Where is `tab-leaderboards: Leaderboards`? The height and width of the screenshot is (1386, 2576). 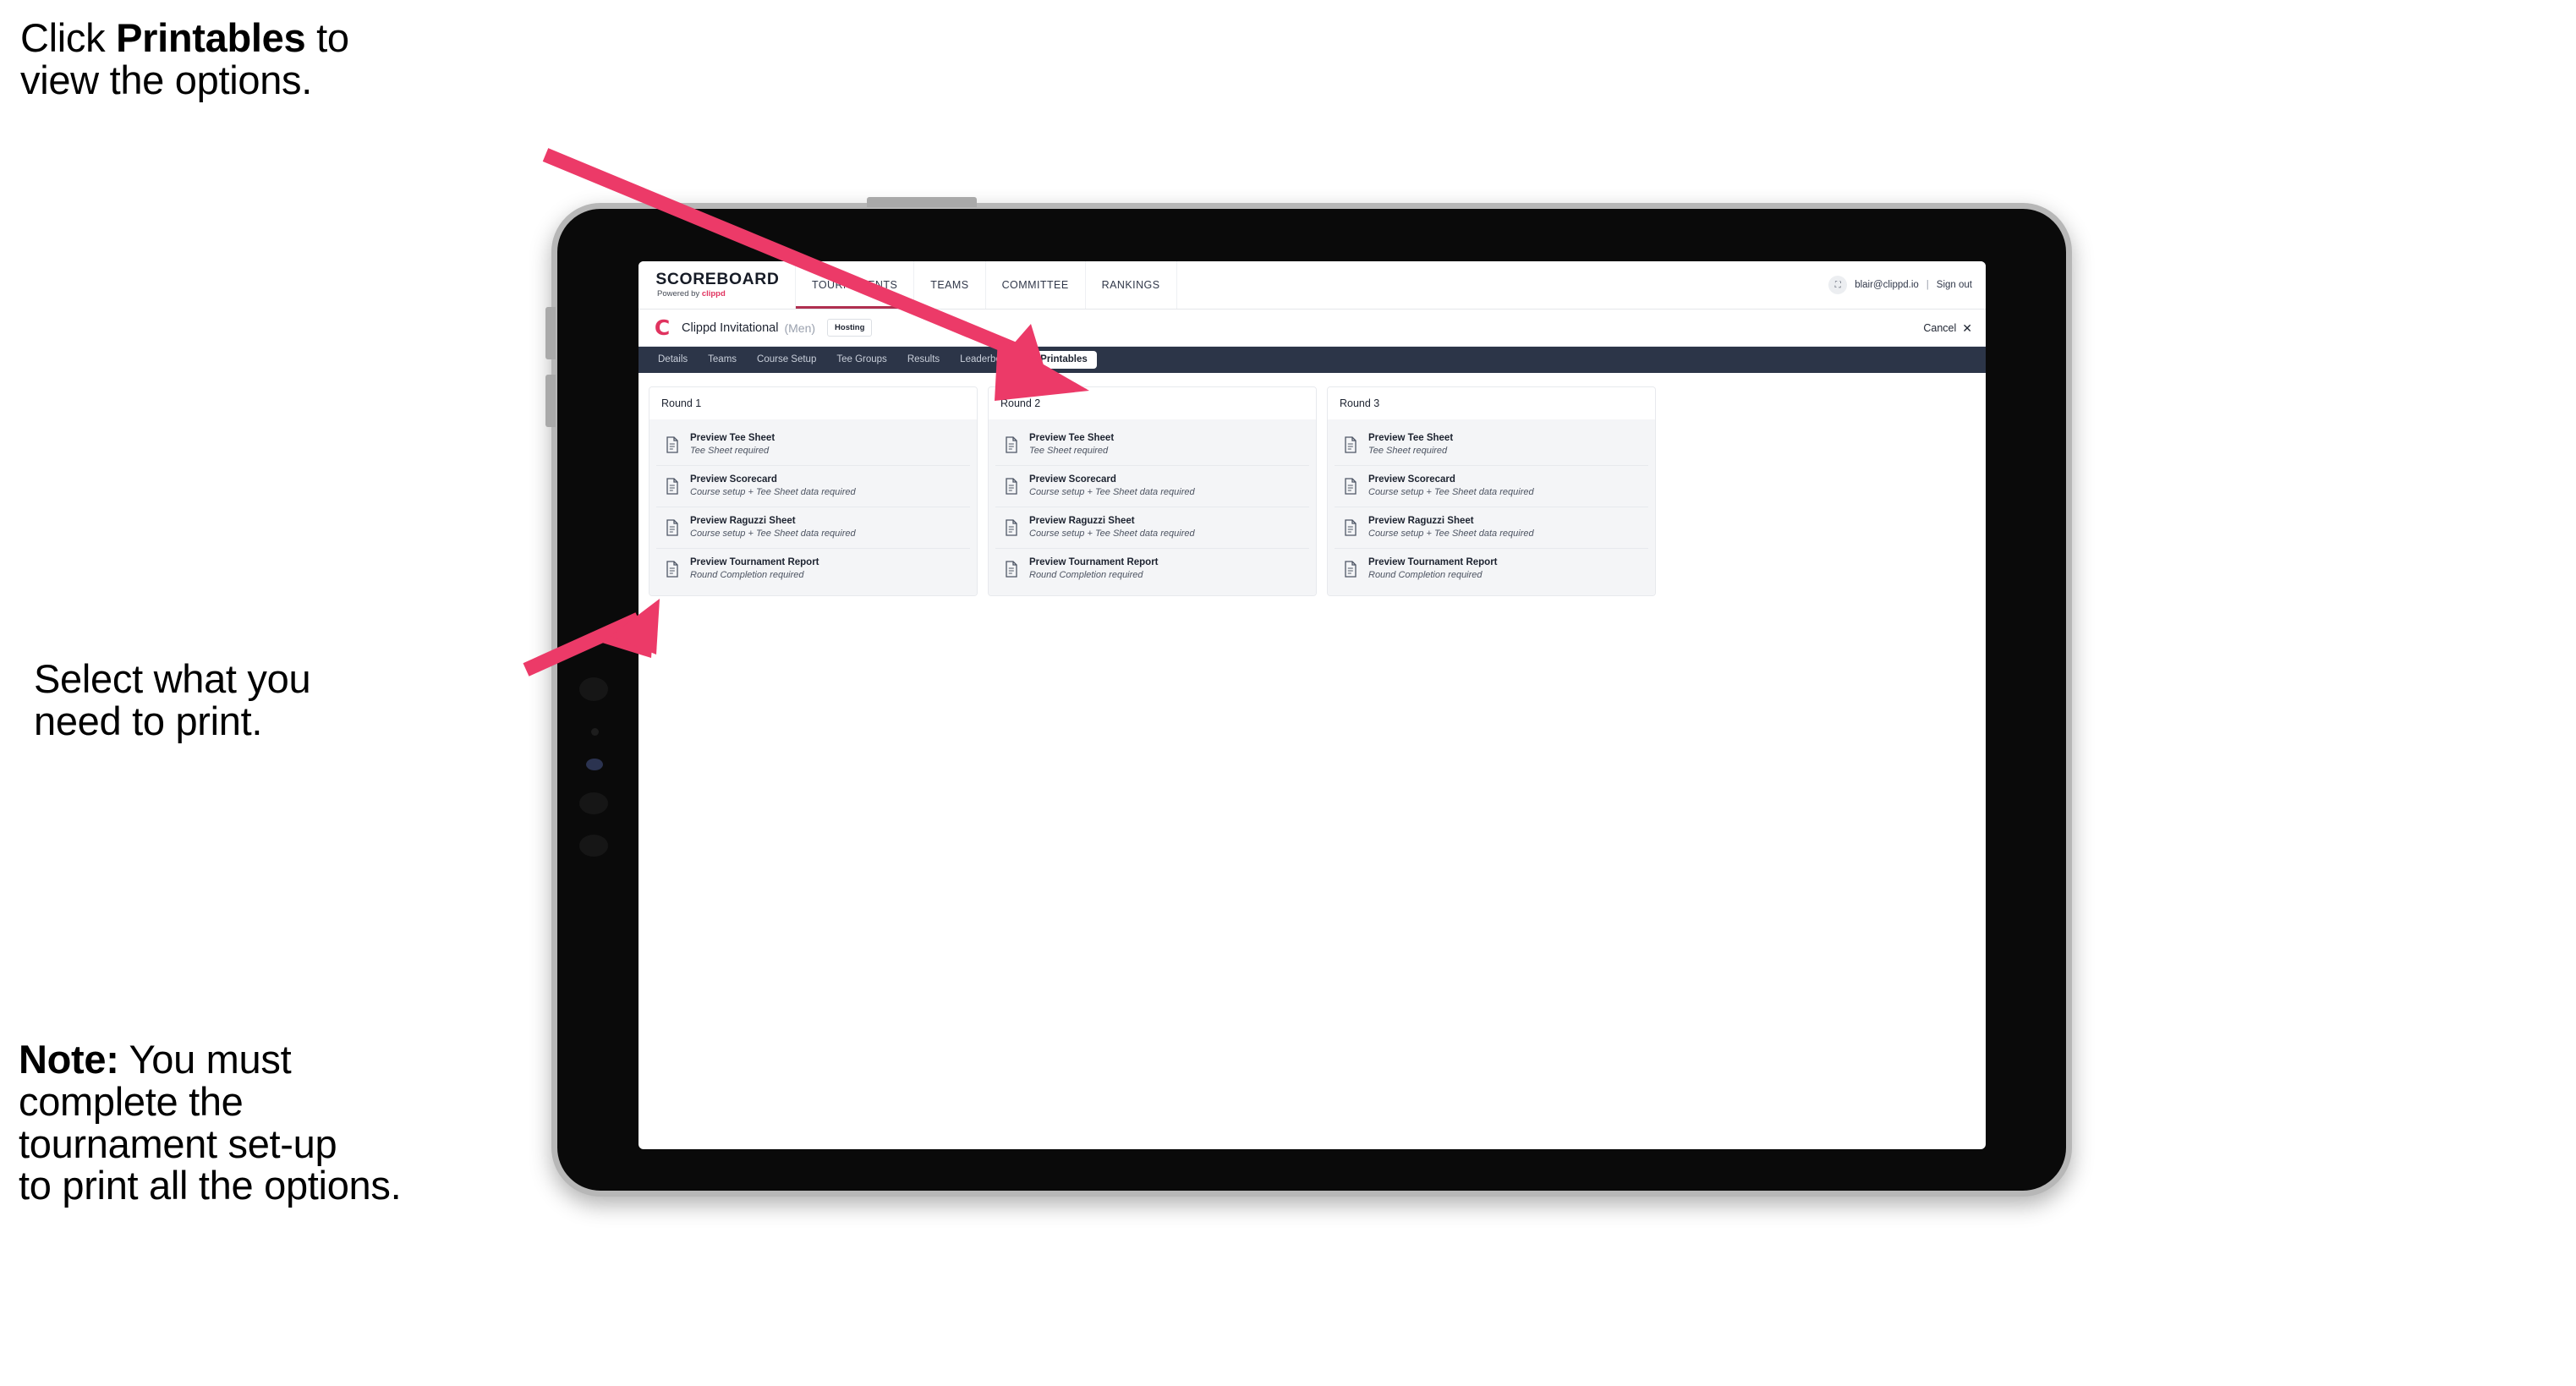 tab-leaderboards: Leaderboards is located at coordinates (990, 360).